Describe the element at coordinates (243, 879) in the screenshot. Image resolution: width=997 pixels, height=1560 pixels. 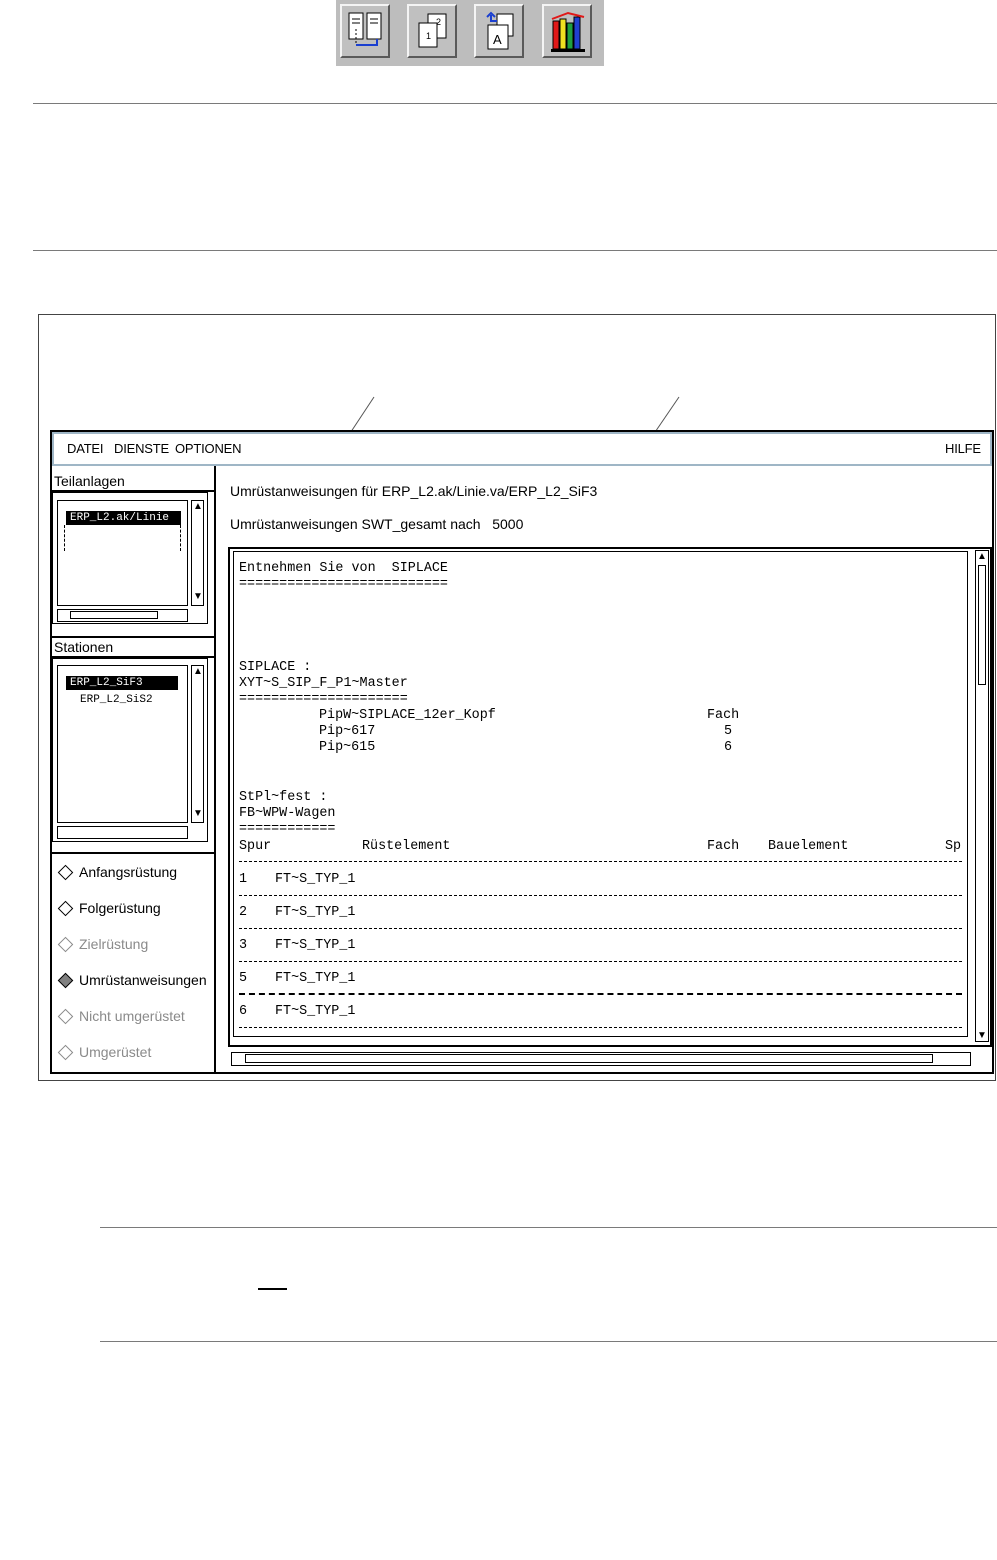
I see `row-spur: 1` at that location.